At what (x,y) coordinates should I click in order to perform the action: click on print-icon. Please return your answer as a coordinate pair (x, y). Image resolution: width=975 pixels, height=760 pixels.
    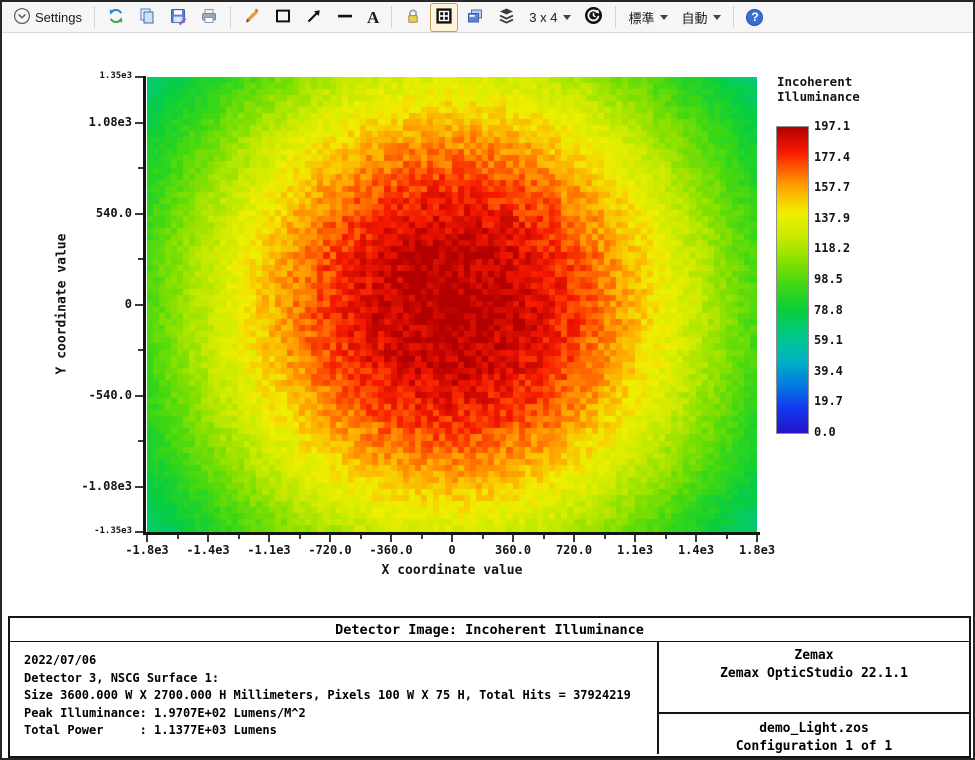
    Looking at the image, I should click on (209, 17).